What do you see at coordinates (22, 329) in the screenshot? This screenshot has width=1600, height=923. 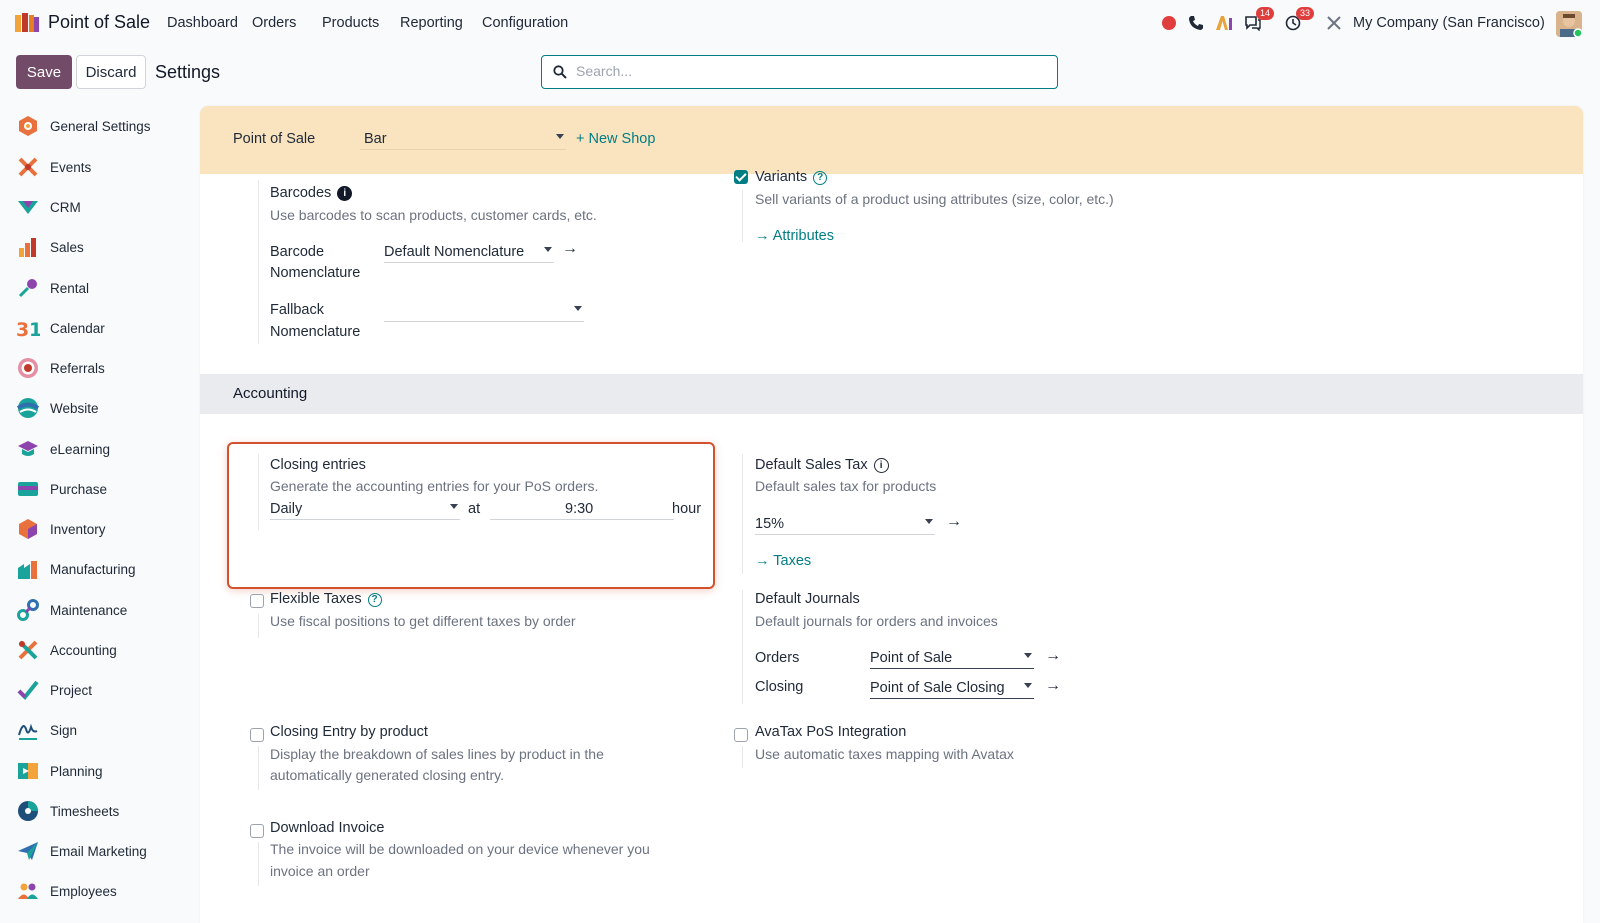 I see `svg-text: 3` at bounding box center [22, 329].